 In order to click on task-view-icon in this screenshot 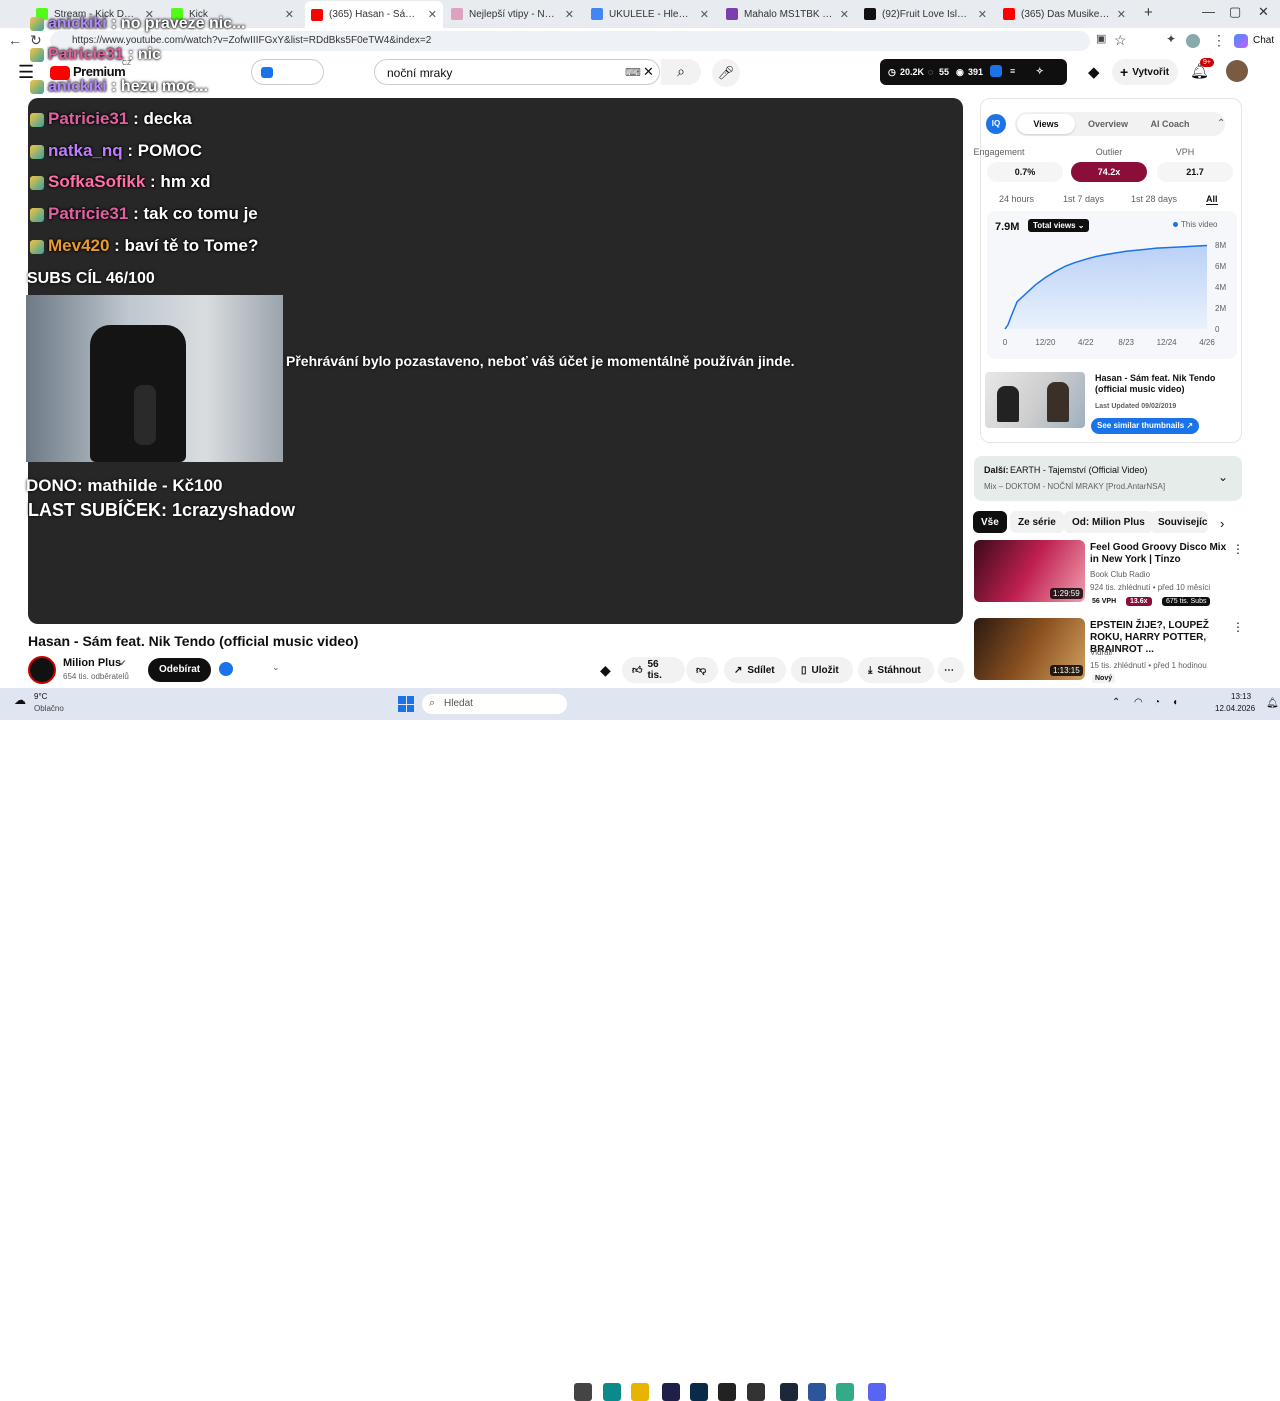, I will do `click(583, 1392)`.